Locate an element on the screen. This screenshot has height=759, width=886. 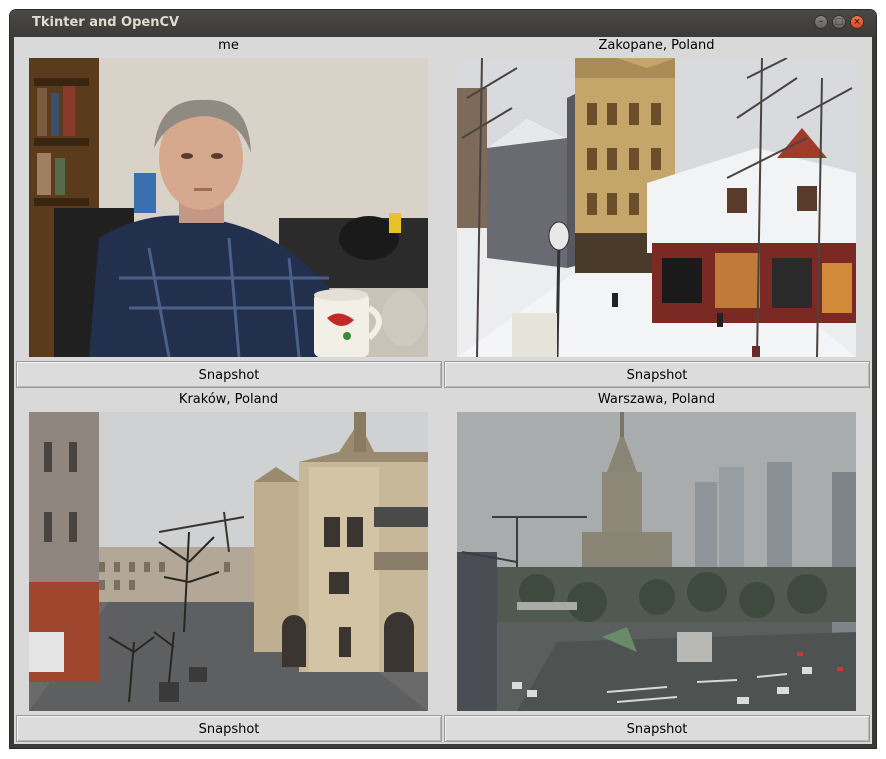
window-title: Tkinter and OpenCV is located at coordinates (106, 22).